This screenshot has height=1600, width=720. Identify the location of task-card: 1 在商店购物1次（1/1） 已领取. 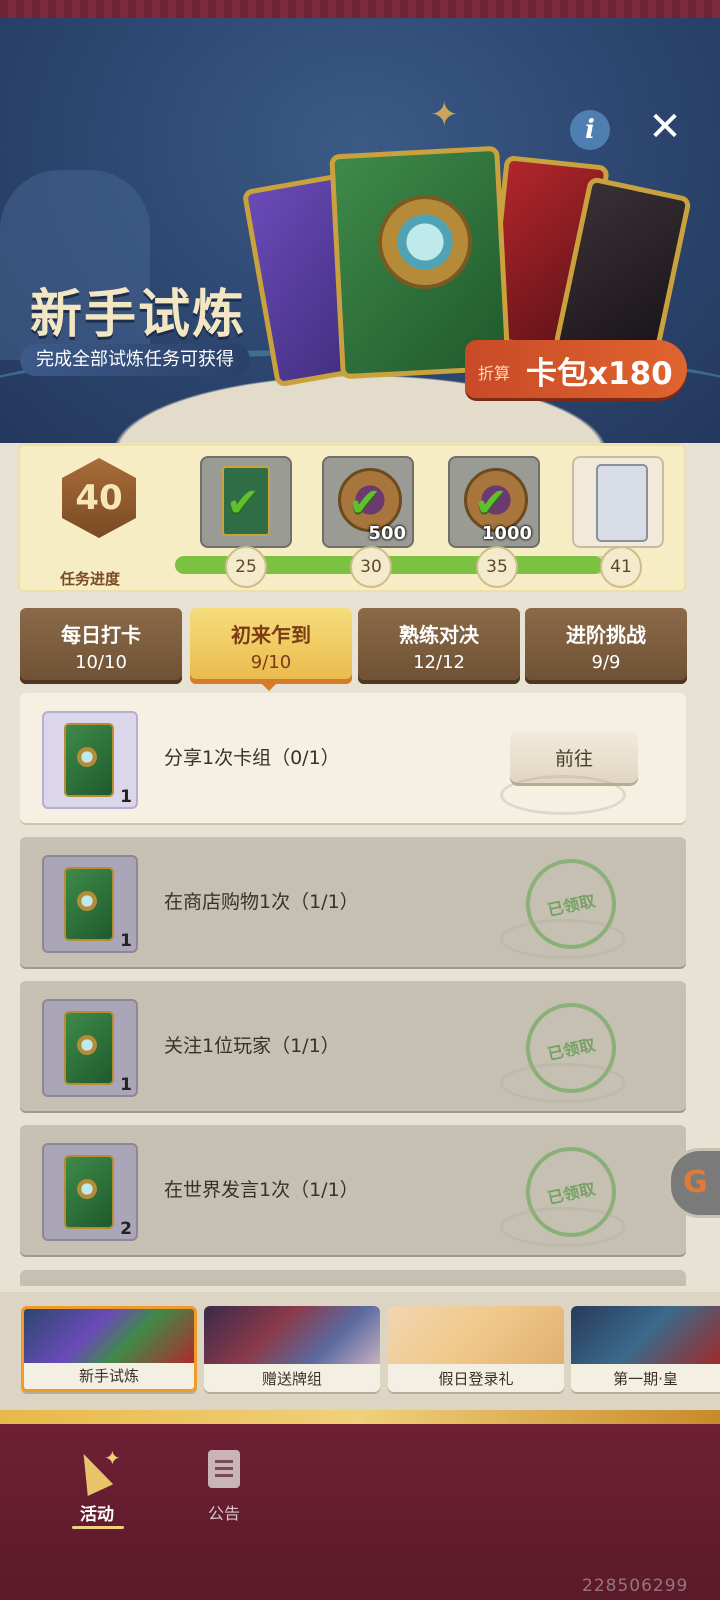
(353, 902).